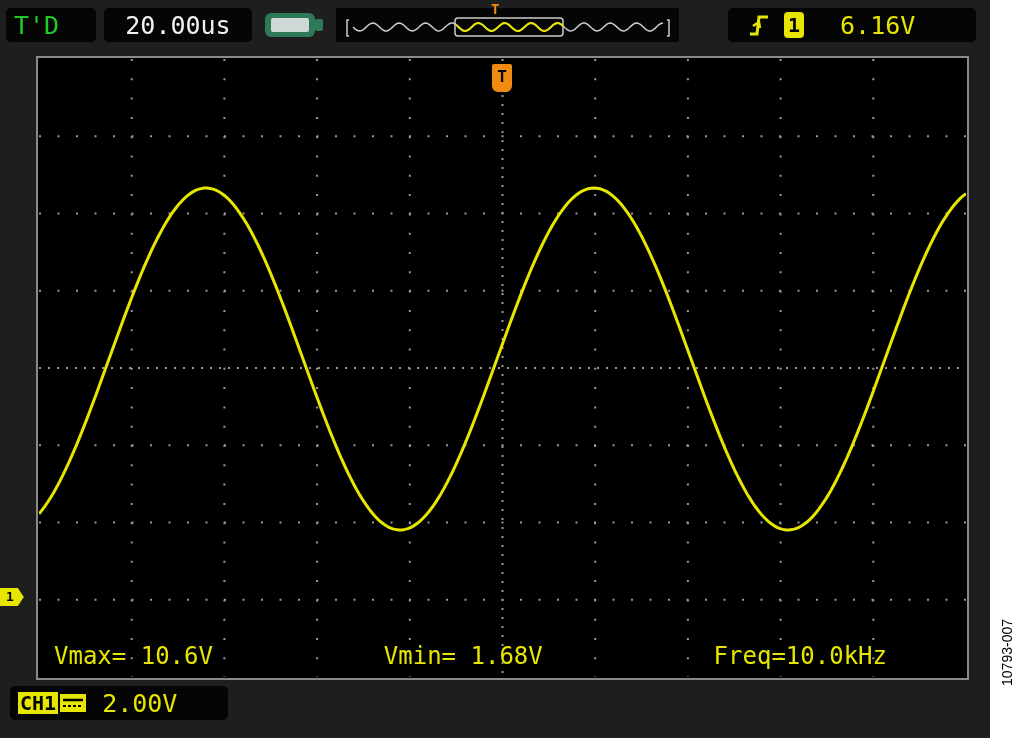  Describe the element at coordinates (878, 25) in the screenshot. I see `trigger-level-readout: 6.16V` at that location.